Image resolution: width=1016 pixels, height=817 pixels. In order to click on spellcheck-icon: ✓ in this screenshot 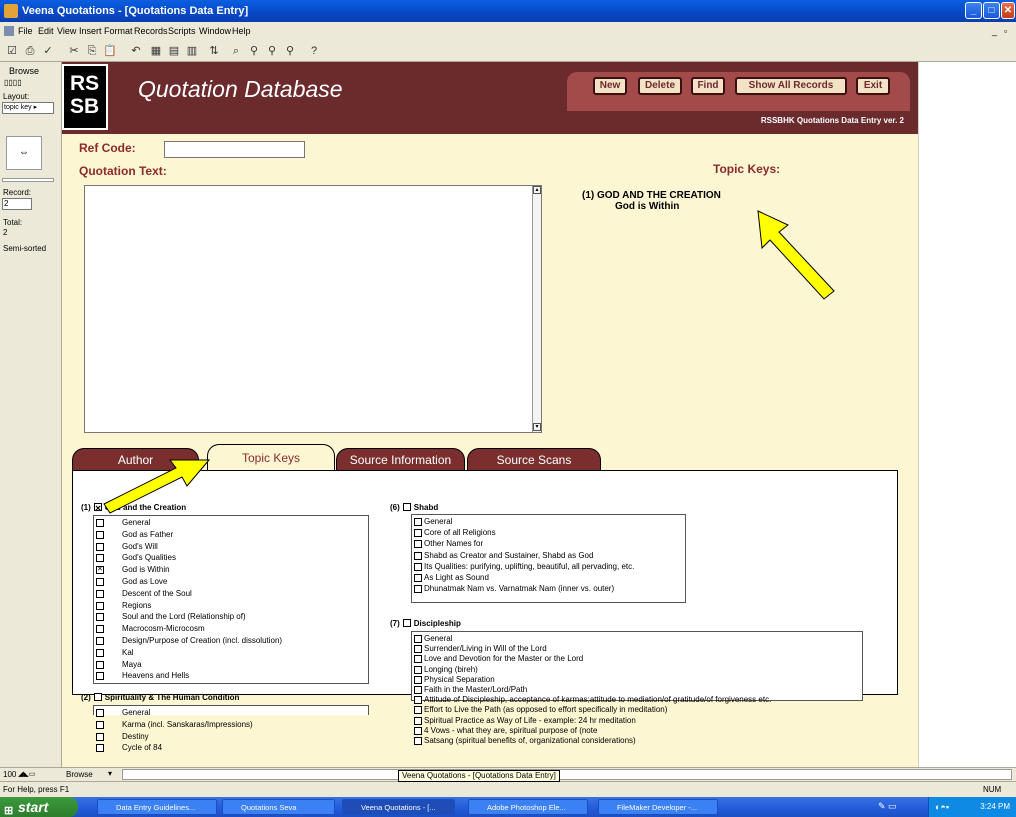, I will do `click(48, 51)`.